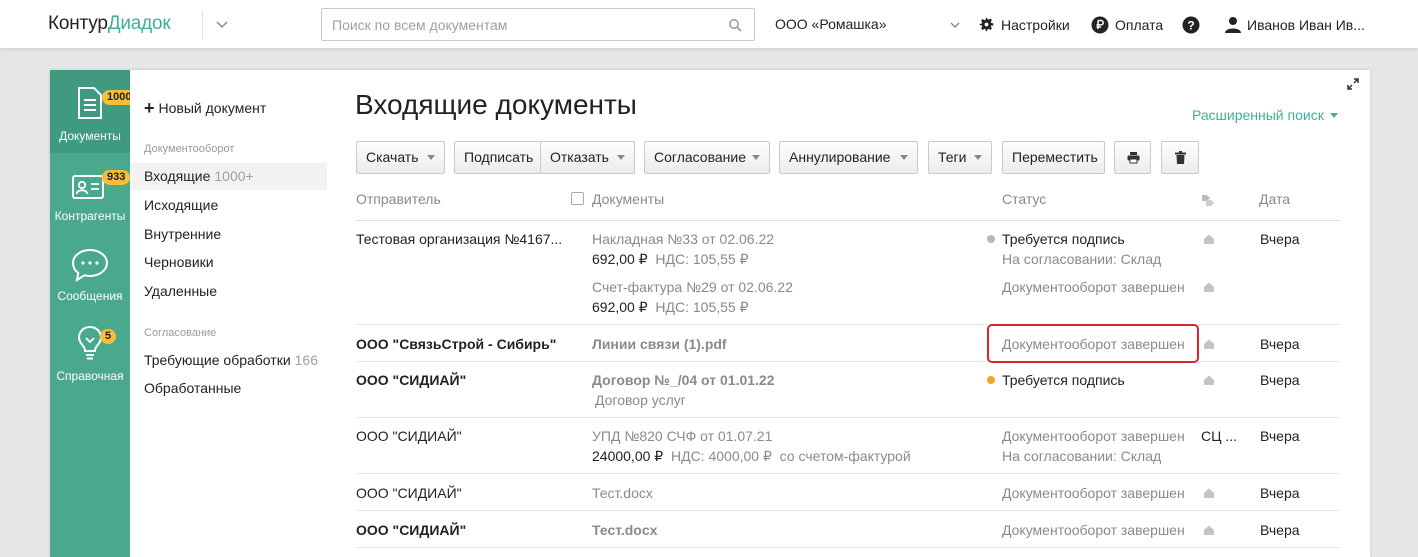 The width and height of the screenshot is (1418, 557). Describe the element at coordinates (228, 388) in the screenshot. I see `nav-item-processed: Обработанные` at that location.